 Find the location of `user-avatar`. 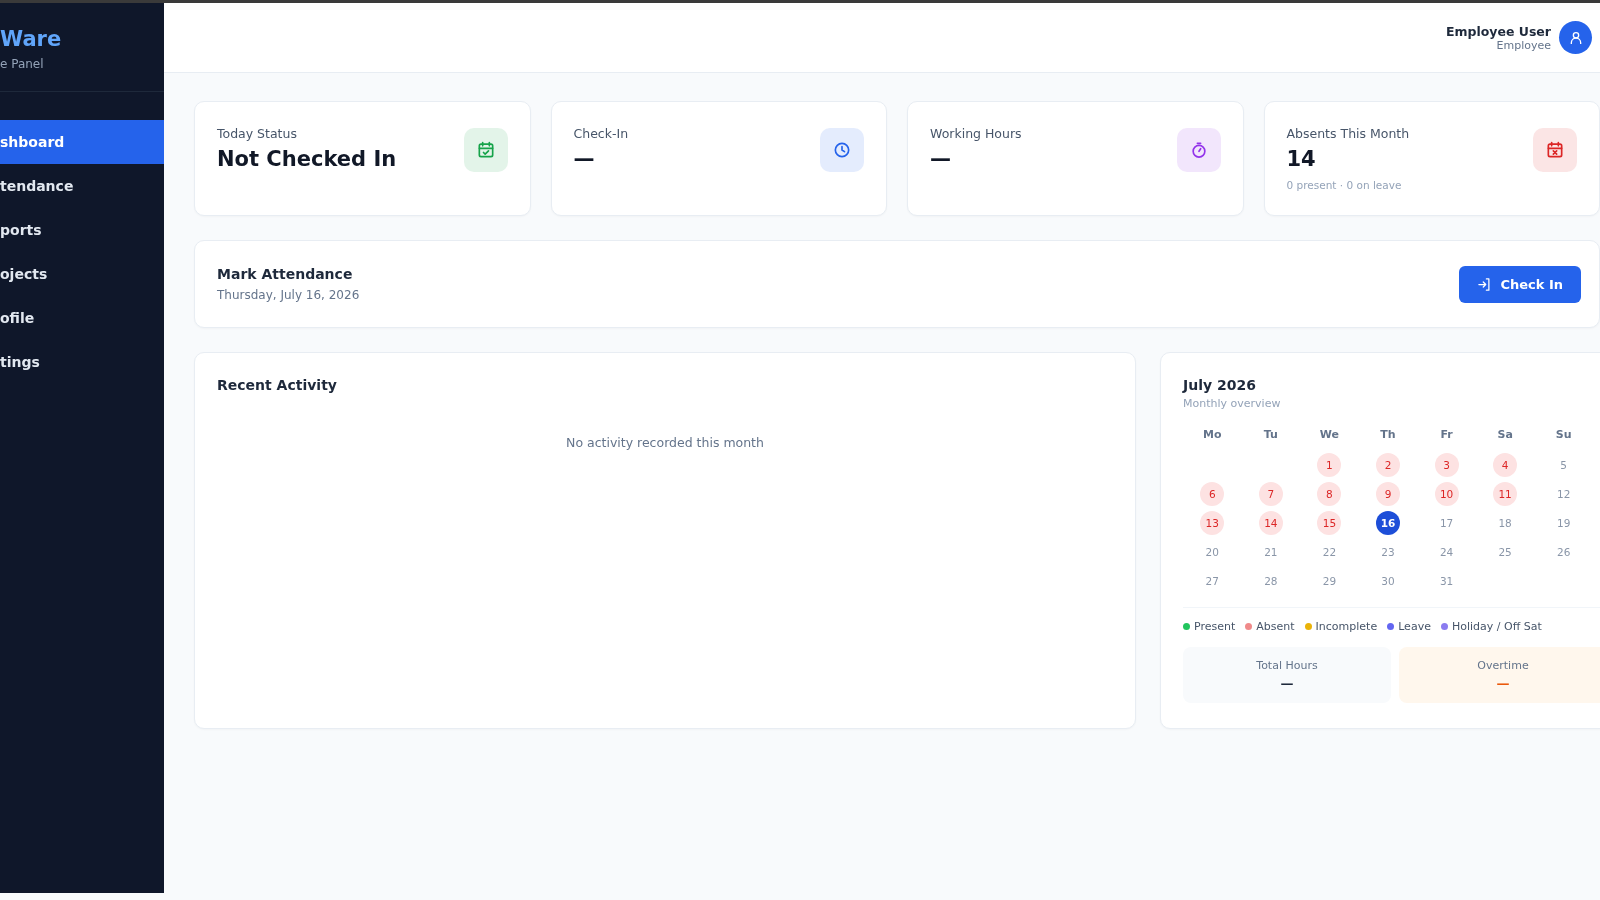

user-avatar is located at coordinates (1575, 37).